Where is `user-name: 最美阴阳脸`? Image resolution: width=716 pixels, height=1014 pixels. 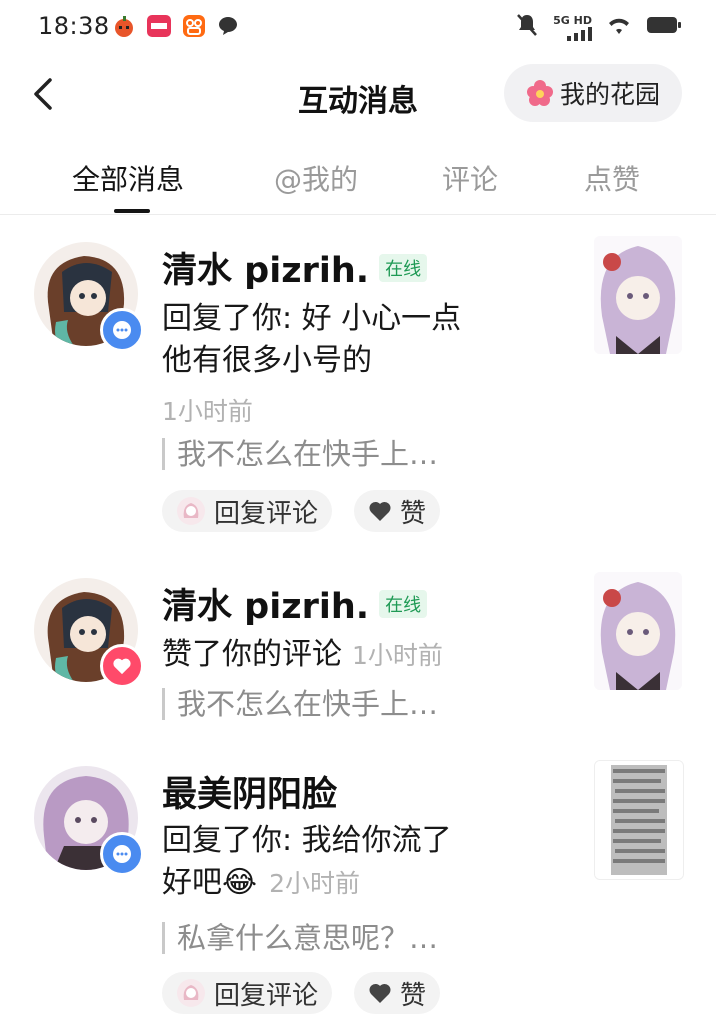 user-name: 最美阴阳脸 is located at coordinates (249, 795).